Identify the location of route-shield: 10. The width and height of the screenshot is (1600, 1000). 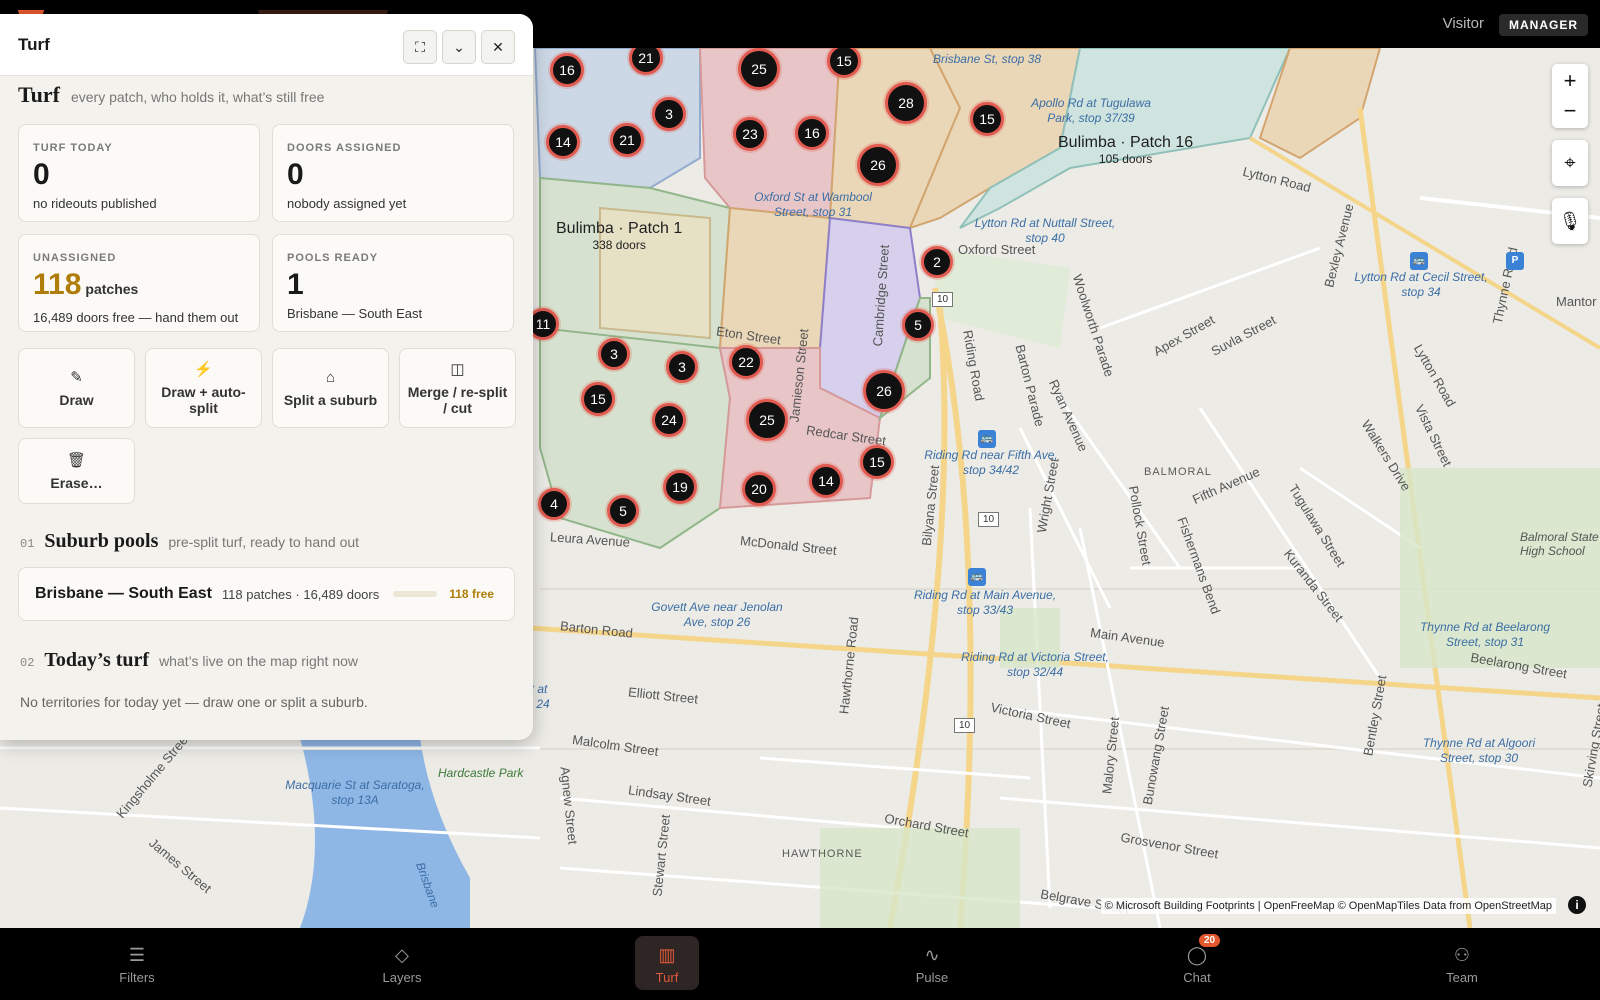
(989, 519).